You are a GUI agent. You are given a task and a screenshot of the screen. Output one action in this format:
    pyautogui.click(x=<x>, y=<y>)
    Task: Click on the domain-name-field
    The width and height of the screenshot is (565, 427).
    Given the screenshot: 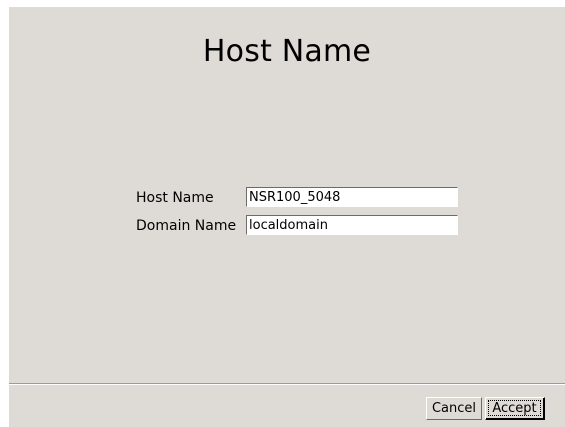 What is the action you would take?
    pyautogui.click(x=352, y=225)
    